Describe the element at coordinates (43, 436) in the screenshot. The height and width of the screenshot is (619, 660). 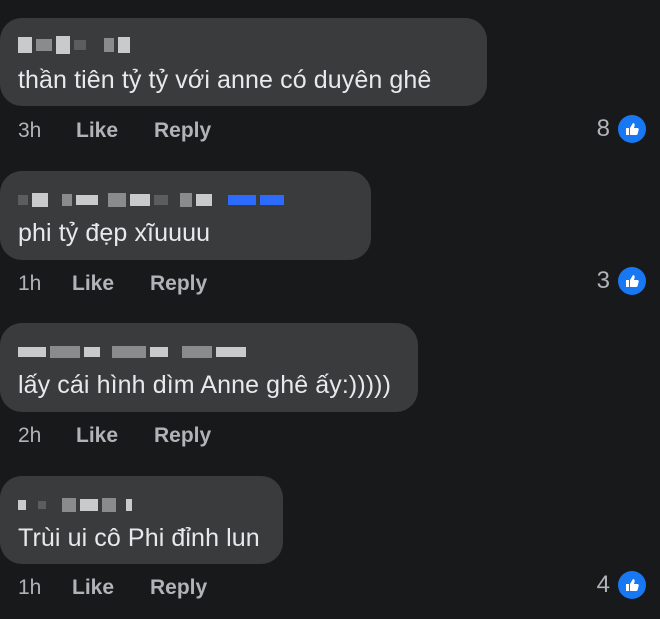
I see `comment-time: 2h` at that location.